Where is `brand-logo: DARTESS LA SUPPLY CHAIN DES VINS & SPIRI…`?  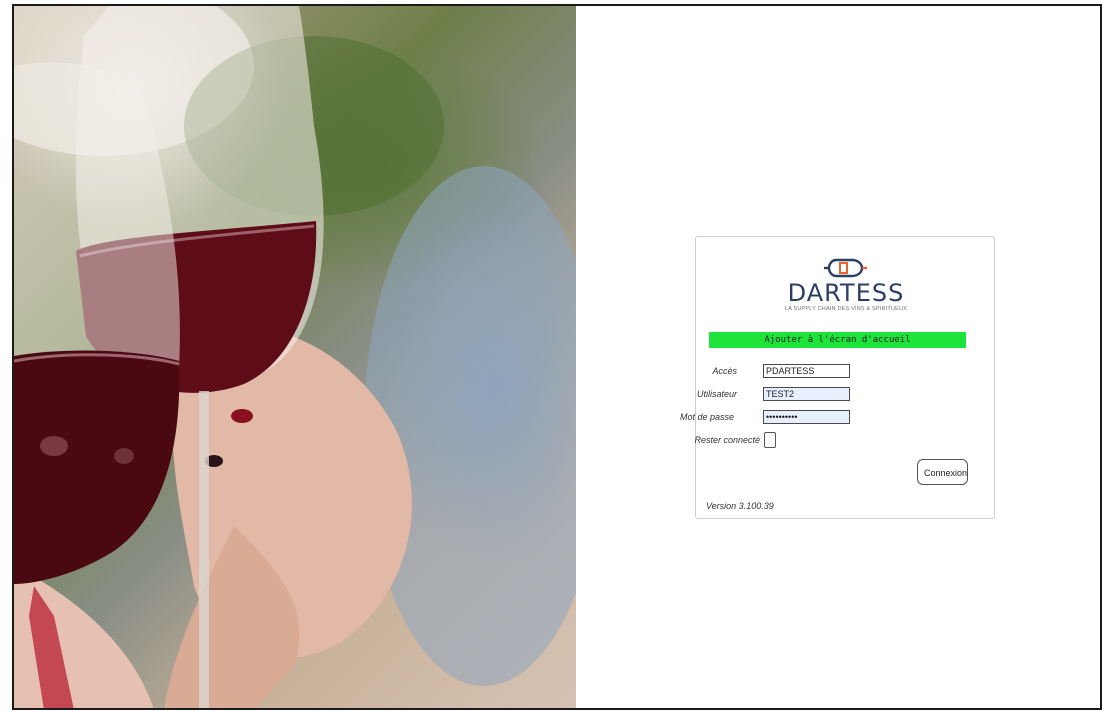
brand-logo: DARTESS LA SUPPLY CHAIN DES VINS & SPIRI… is located at coordinates (846, 284).